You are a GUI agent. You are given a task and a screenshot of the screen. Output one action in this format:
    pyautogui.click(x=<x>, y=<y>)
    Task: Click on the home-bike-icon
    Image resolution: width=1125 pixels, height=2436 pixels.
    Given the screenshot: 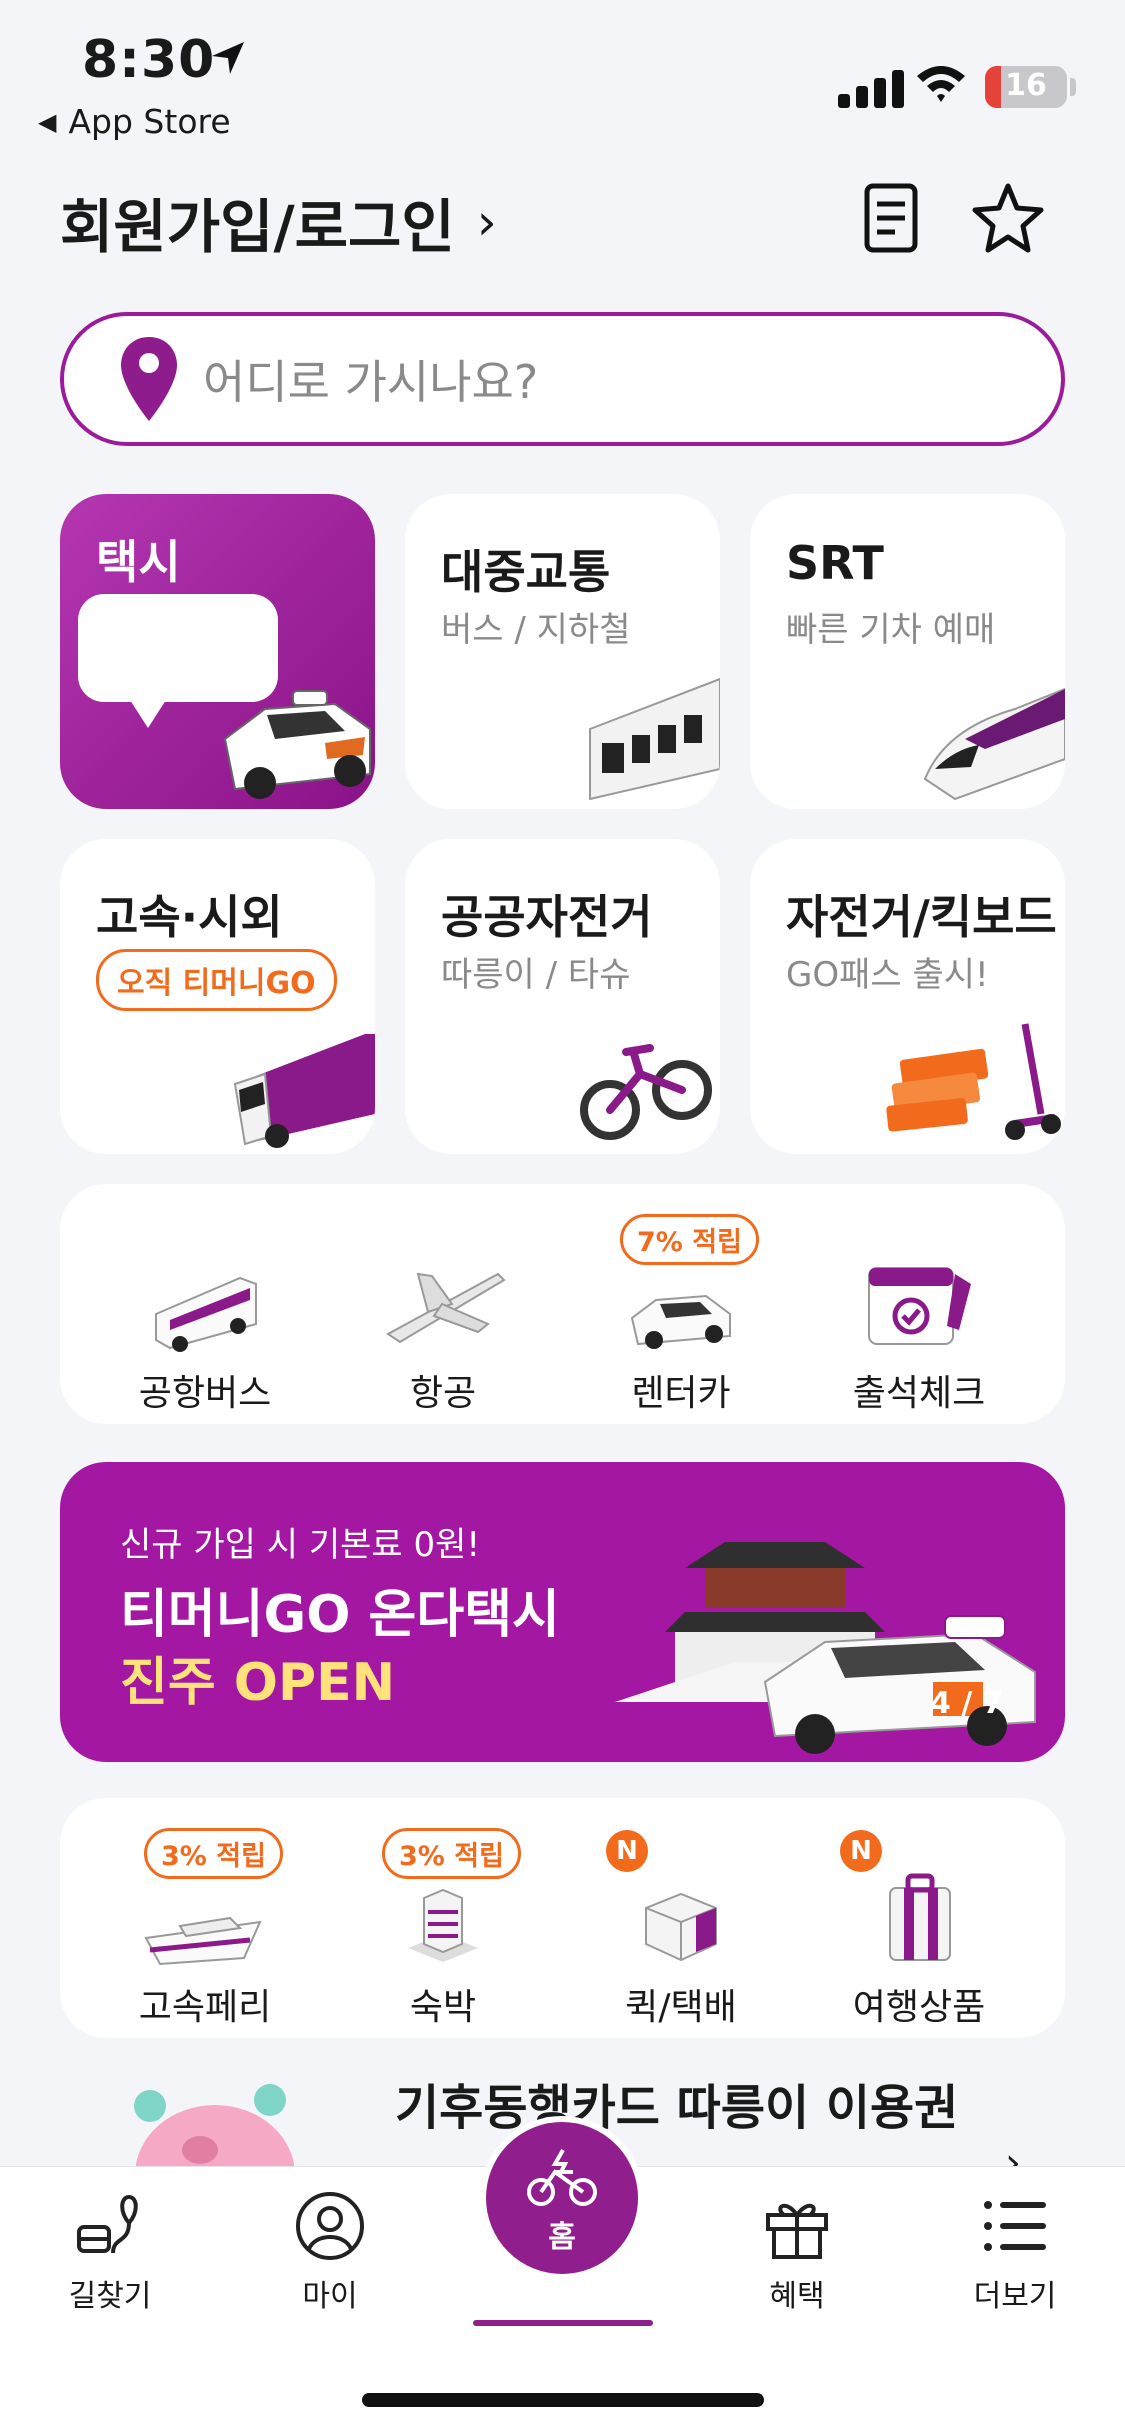 What is the action you would take?
    pyautogui.click(x=562, y=2177)
    